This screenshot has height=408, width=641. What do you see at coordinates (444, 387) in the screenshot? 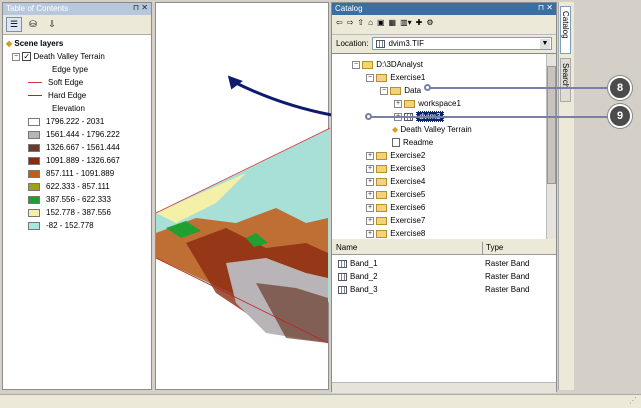
I see `list-hscrollbar` at bounding box center [444, 387].